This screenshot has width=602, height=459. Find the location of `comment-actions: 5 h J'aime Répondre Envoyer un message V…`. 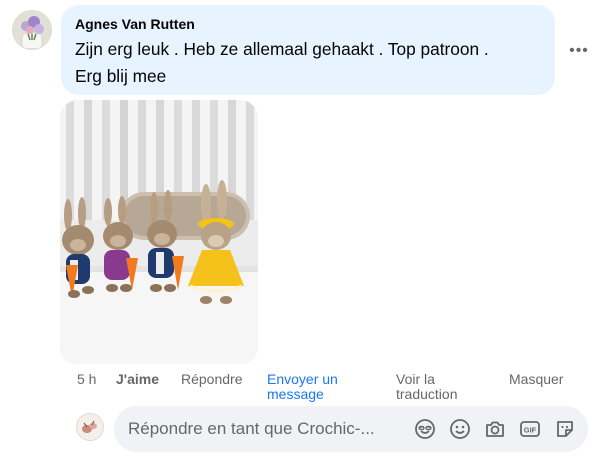

comment-actions: 5 h J'aime Répondre Envoyer un message V… is located at coordinates (301, 389).